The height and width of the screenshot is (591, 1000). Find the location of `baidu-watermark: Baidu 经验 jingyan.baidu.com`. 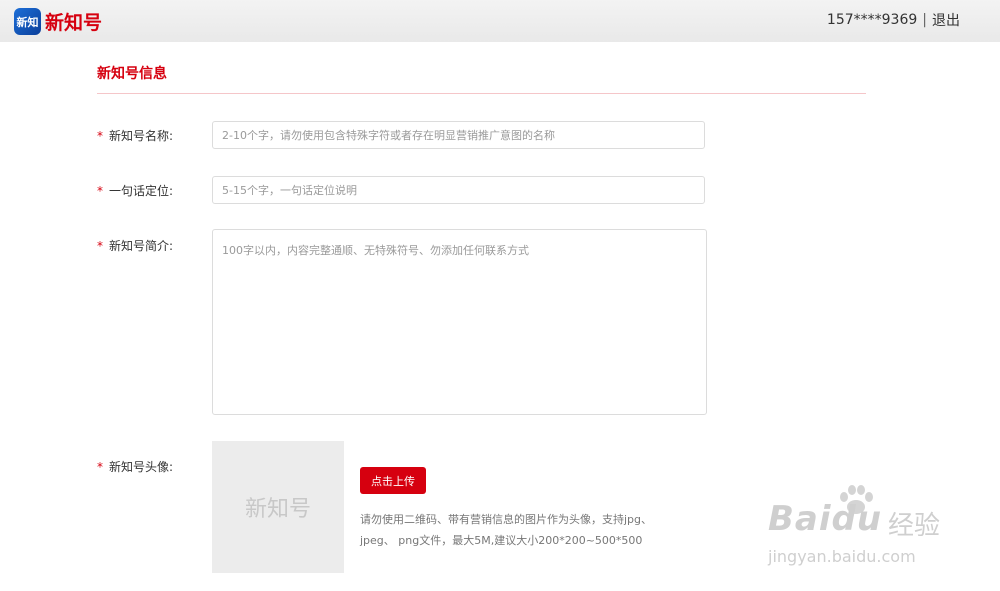

baidu-watermark: Baidu 经验 jingyan.baidu.com is located at coordinates (868, 530).